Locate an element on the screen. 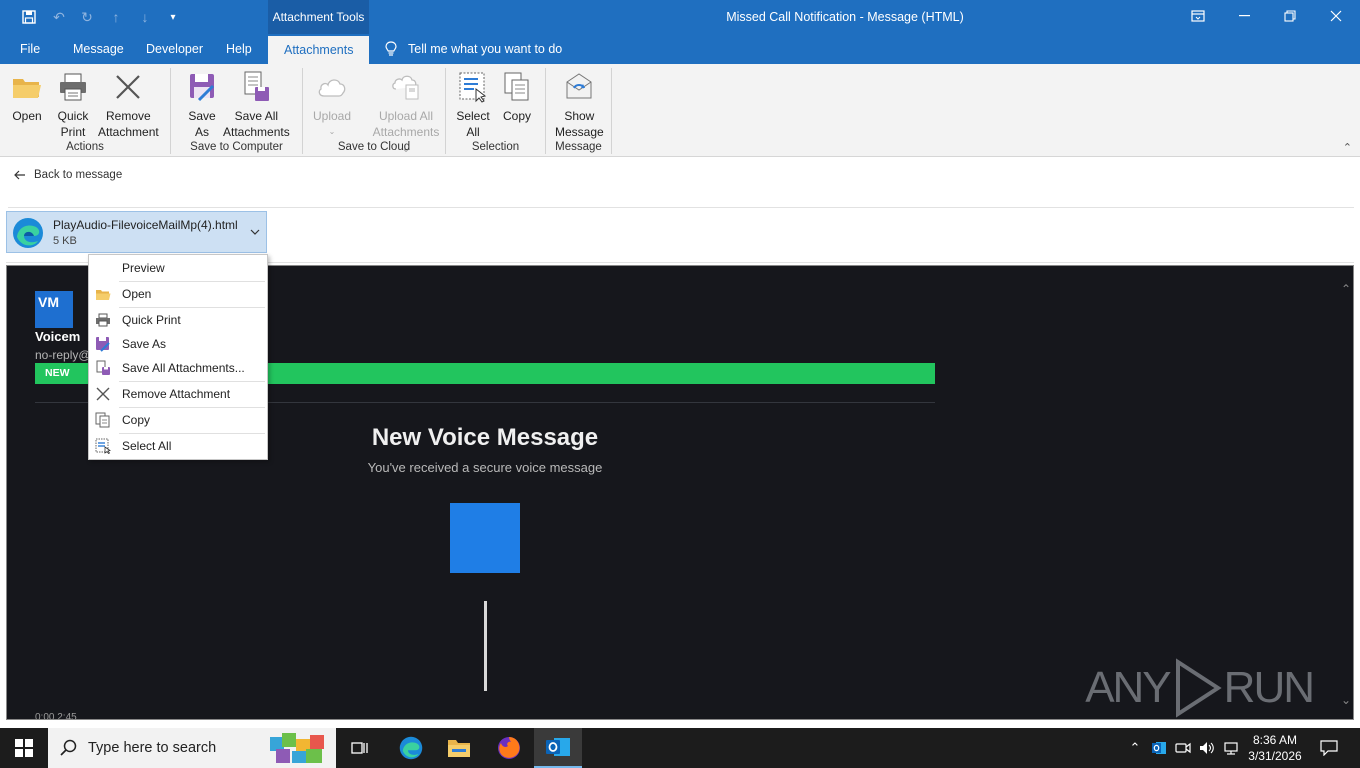 This screenshot has height=768, width=1360. customize-qat-icon: ▾ is located at coordinates (173, 17).